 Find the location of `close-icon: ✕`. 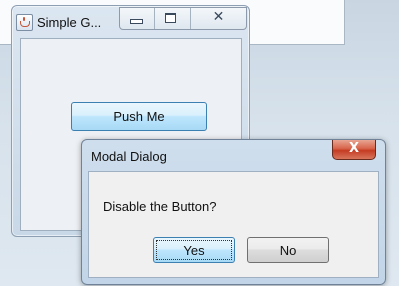

close-icon: ✕ is located at coordinates (218, 17).